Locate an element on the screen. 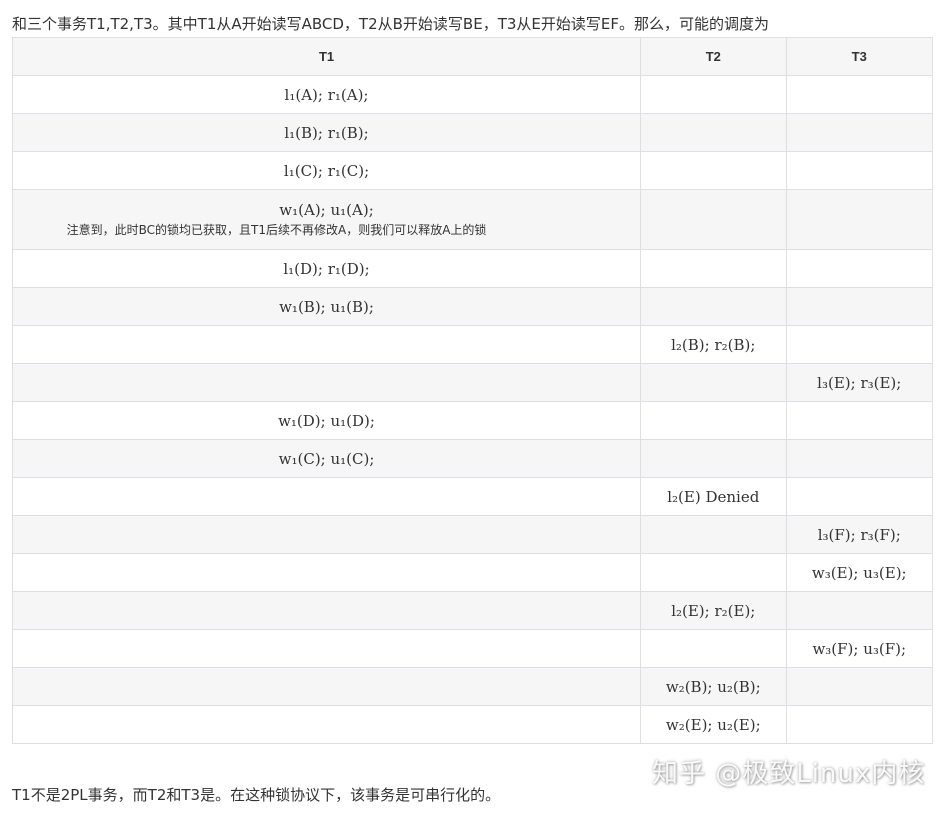 This screenshot has height=815, width=947. cell-t1-operation: w₁(A); u₁(A); is located at coordinates (326, 210).